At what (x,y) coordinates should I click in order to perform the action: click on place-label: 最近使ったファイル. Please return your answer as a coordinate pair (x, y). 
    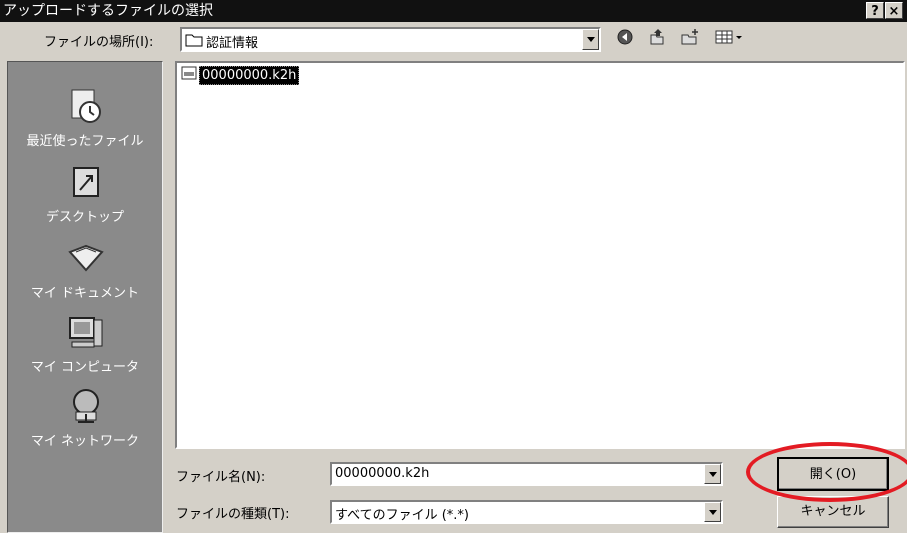
    Looking at the image, I should click on (85, 141).